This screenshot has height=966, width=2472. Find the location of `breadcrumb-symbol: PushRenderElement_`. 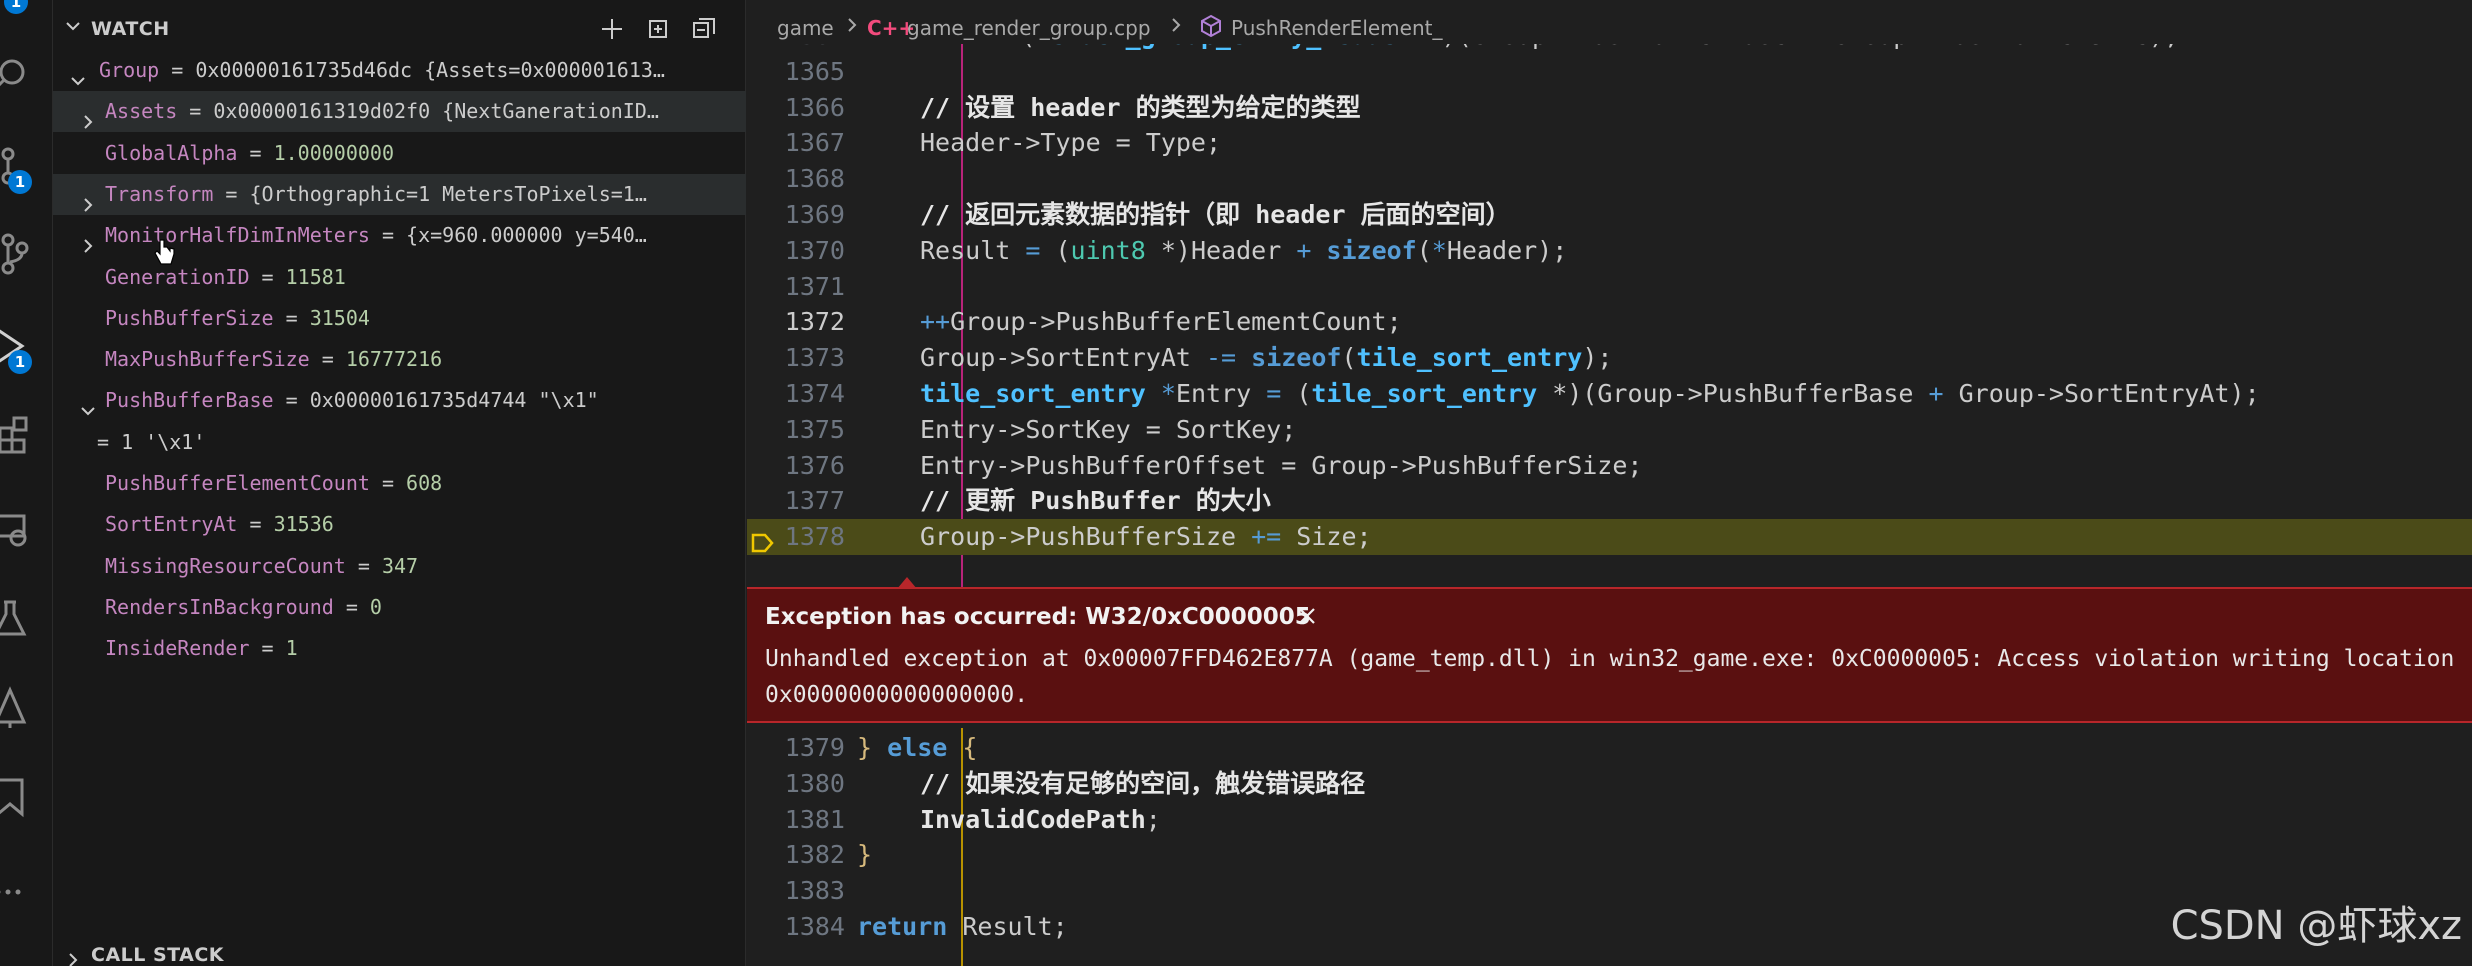

breadcrumb-symbol: PushRenderElement_ is located at coordinates (1336, 28).